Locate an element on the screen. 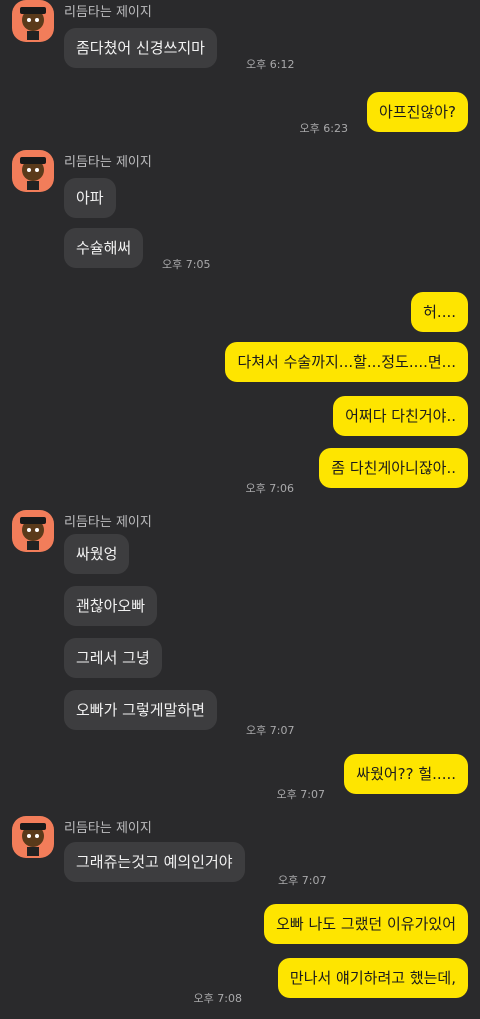  message-bubble: 좀 다친게아니잖아.. is located at coordinates (393, 468).